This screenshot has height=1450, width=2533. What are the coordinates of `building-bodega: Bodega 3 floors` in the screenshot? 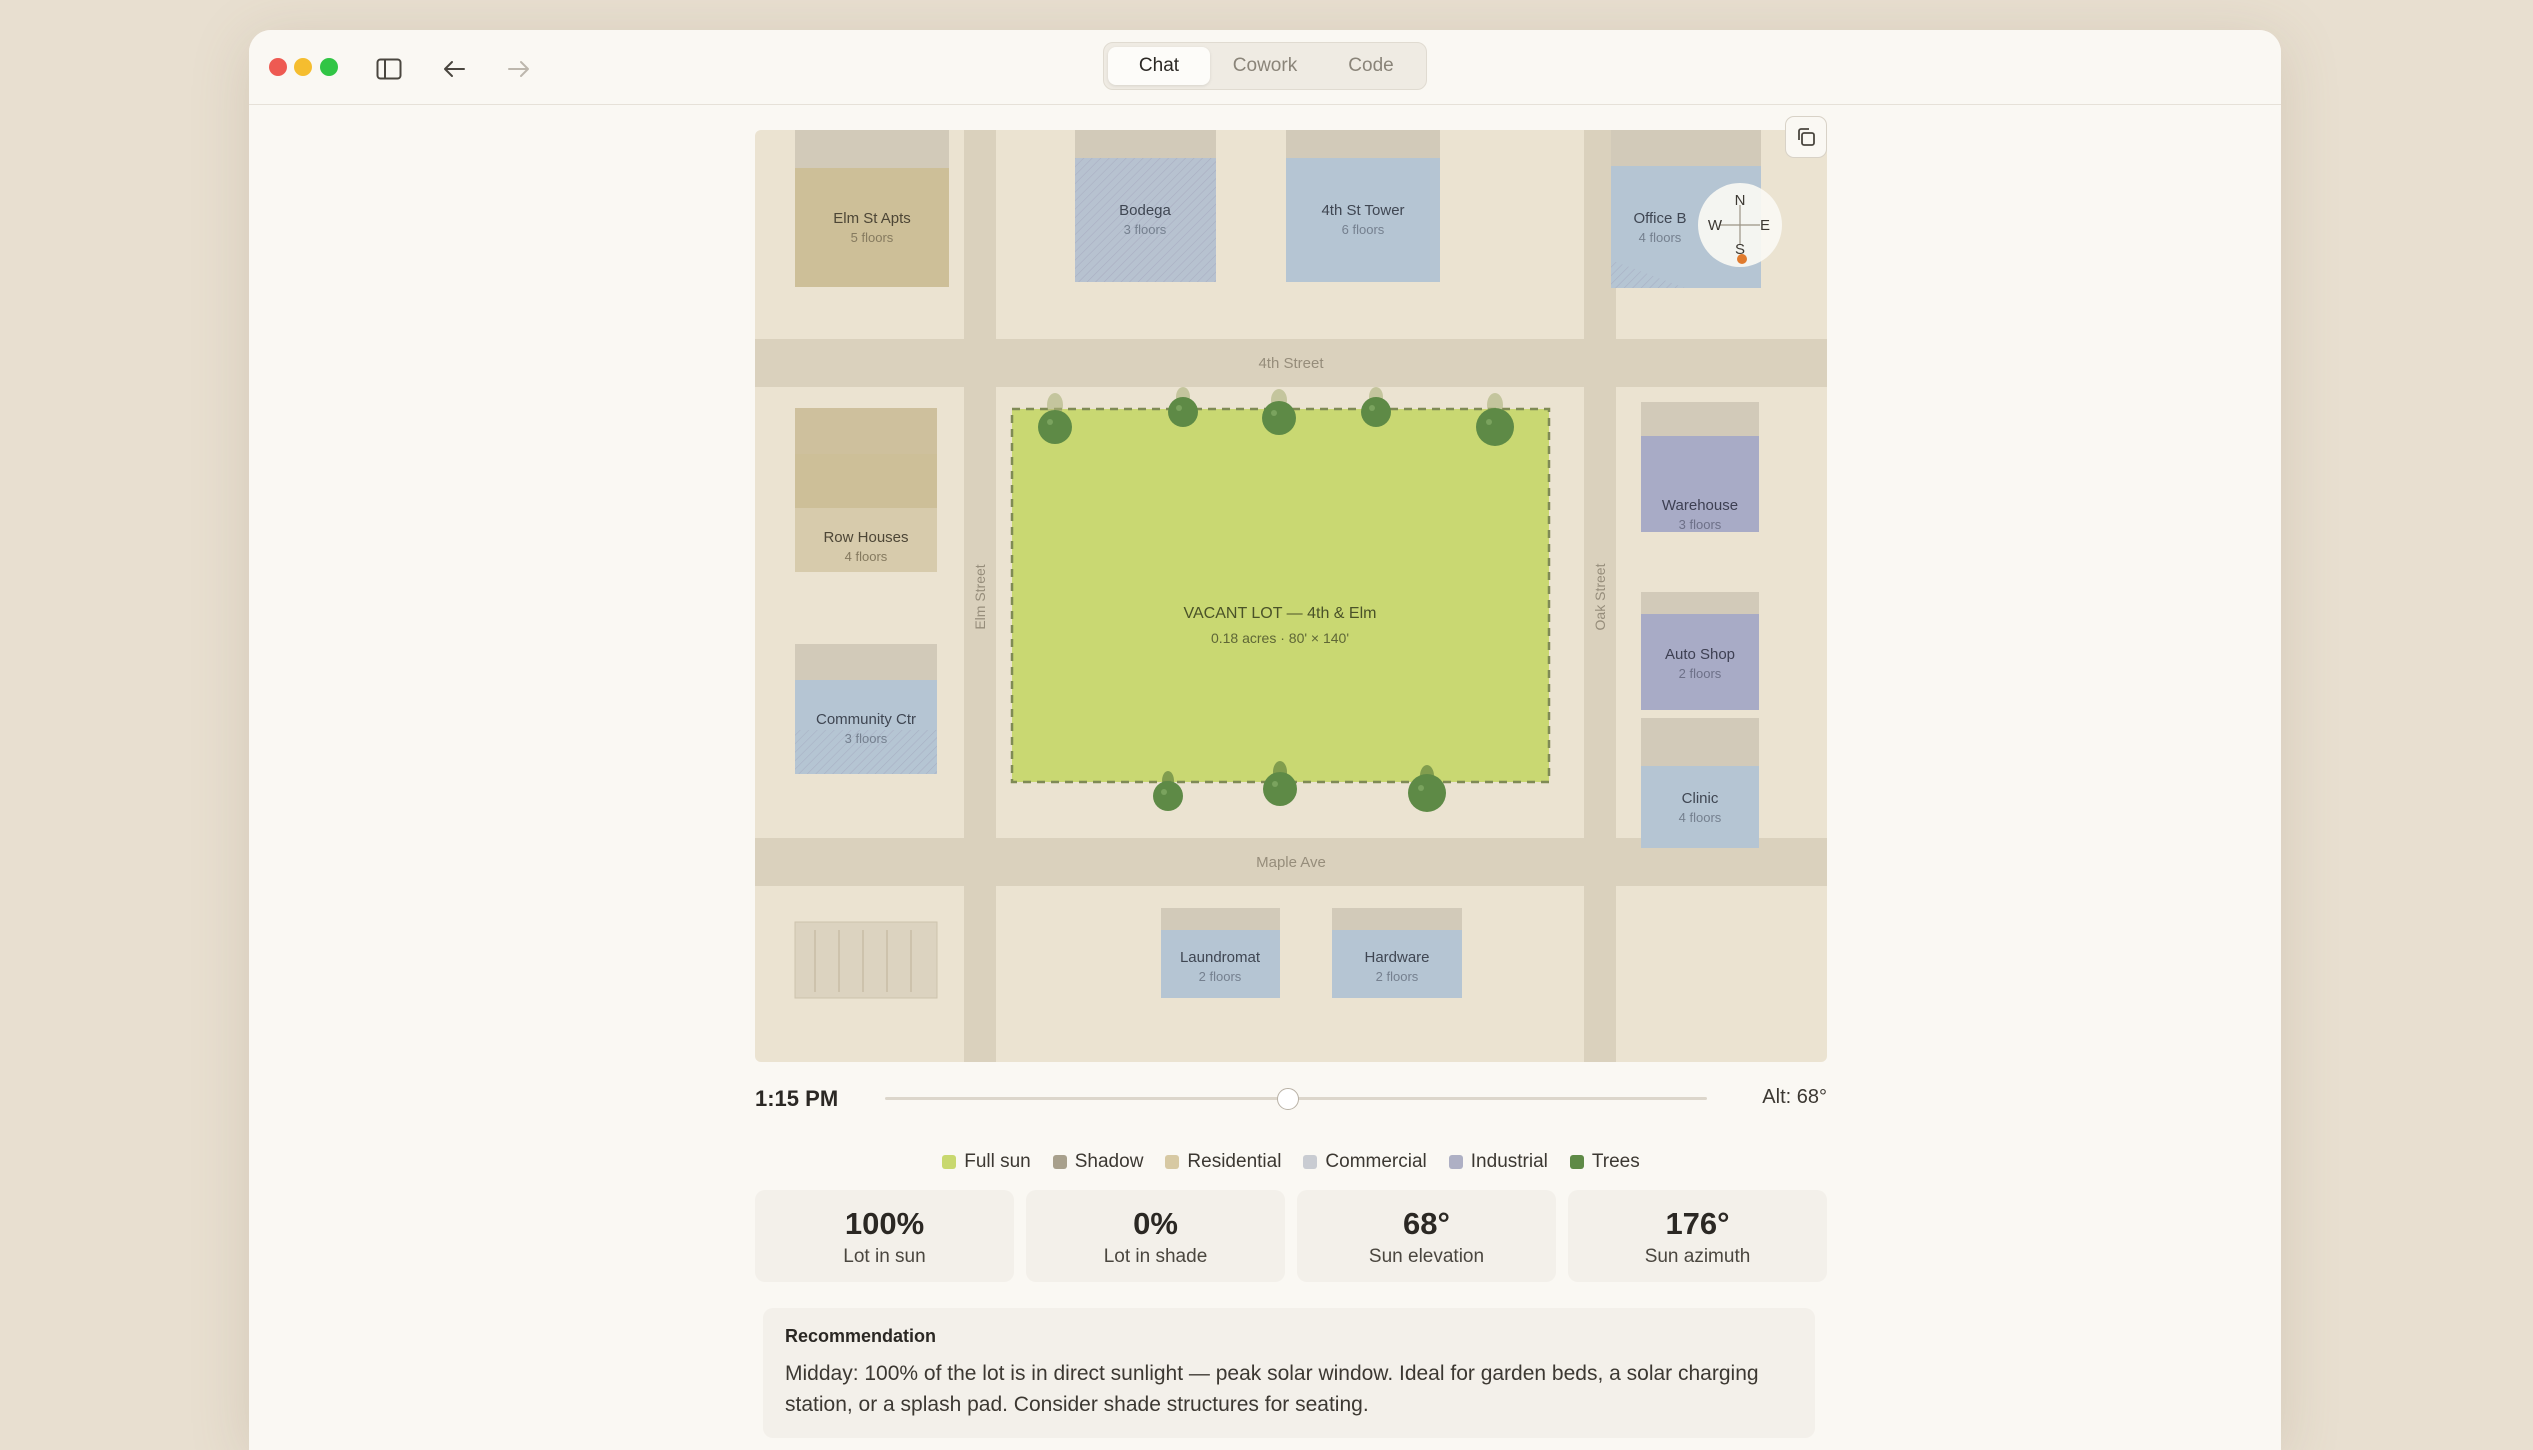 It's located at (1145, 206).